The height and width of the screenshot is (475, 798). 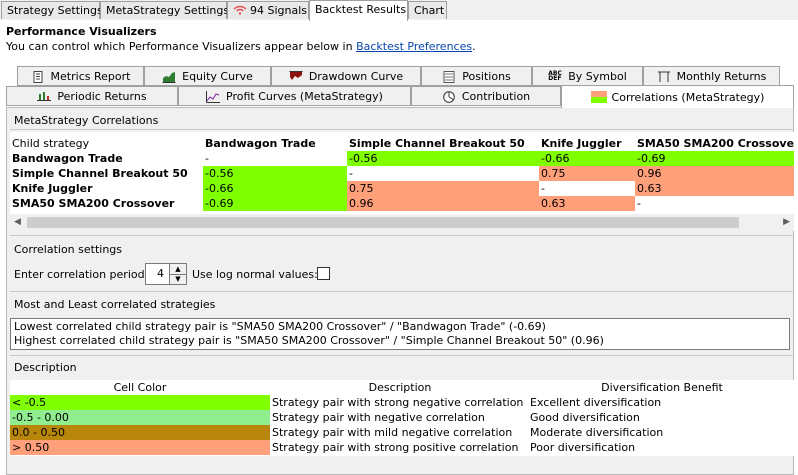 I want to click on tab-label: Metrics Report, so click(x=90, y=76).